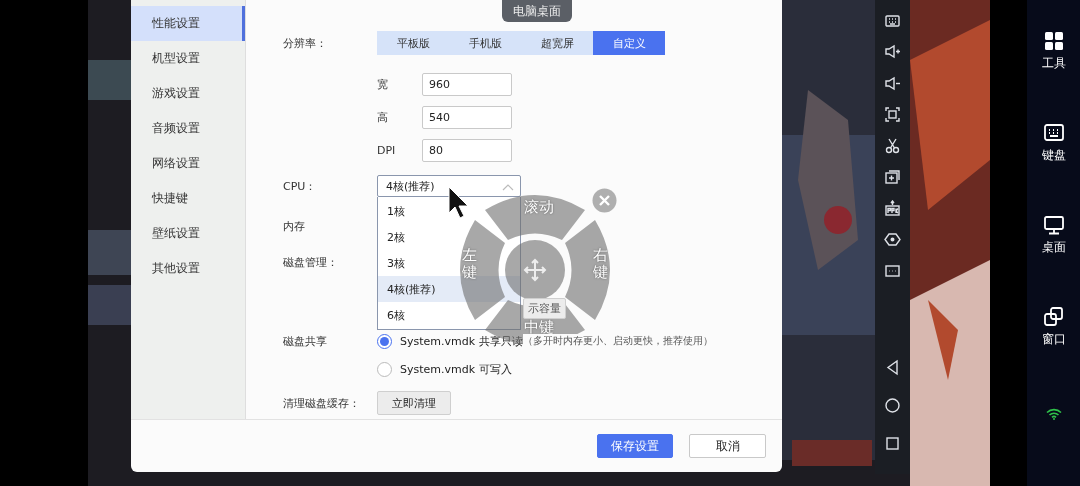  I want to click on joystick-label: 滚动, so click(539, 207).